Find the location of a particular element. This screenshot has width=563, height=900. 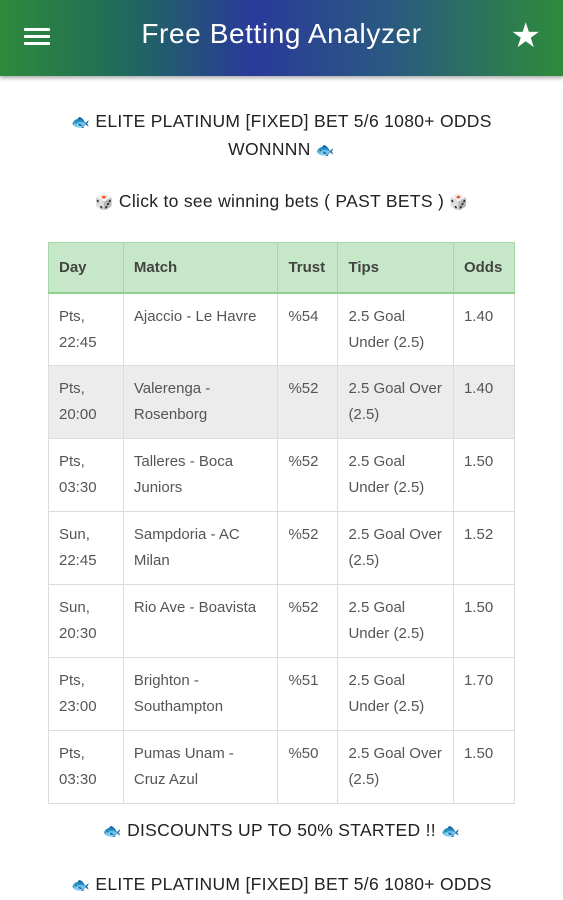

cell-match: Brighton - Southampton is located at coordinates (200, 694).